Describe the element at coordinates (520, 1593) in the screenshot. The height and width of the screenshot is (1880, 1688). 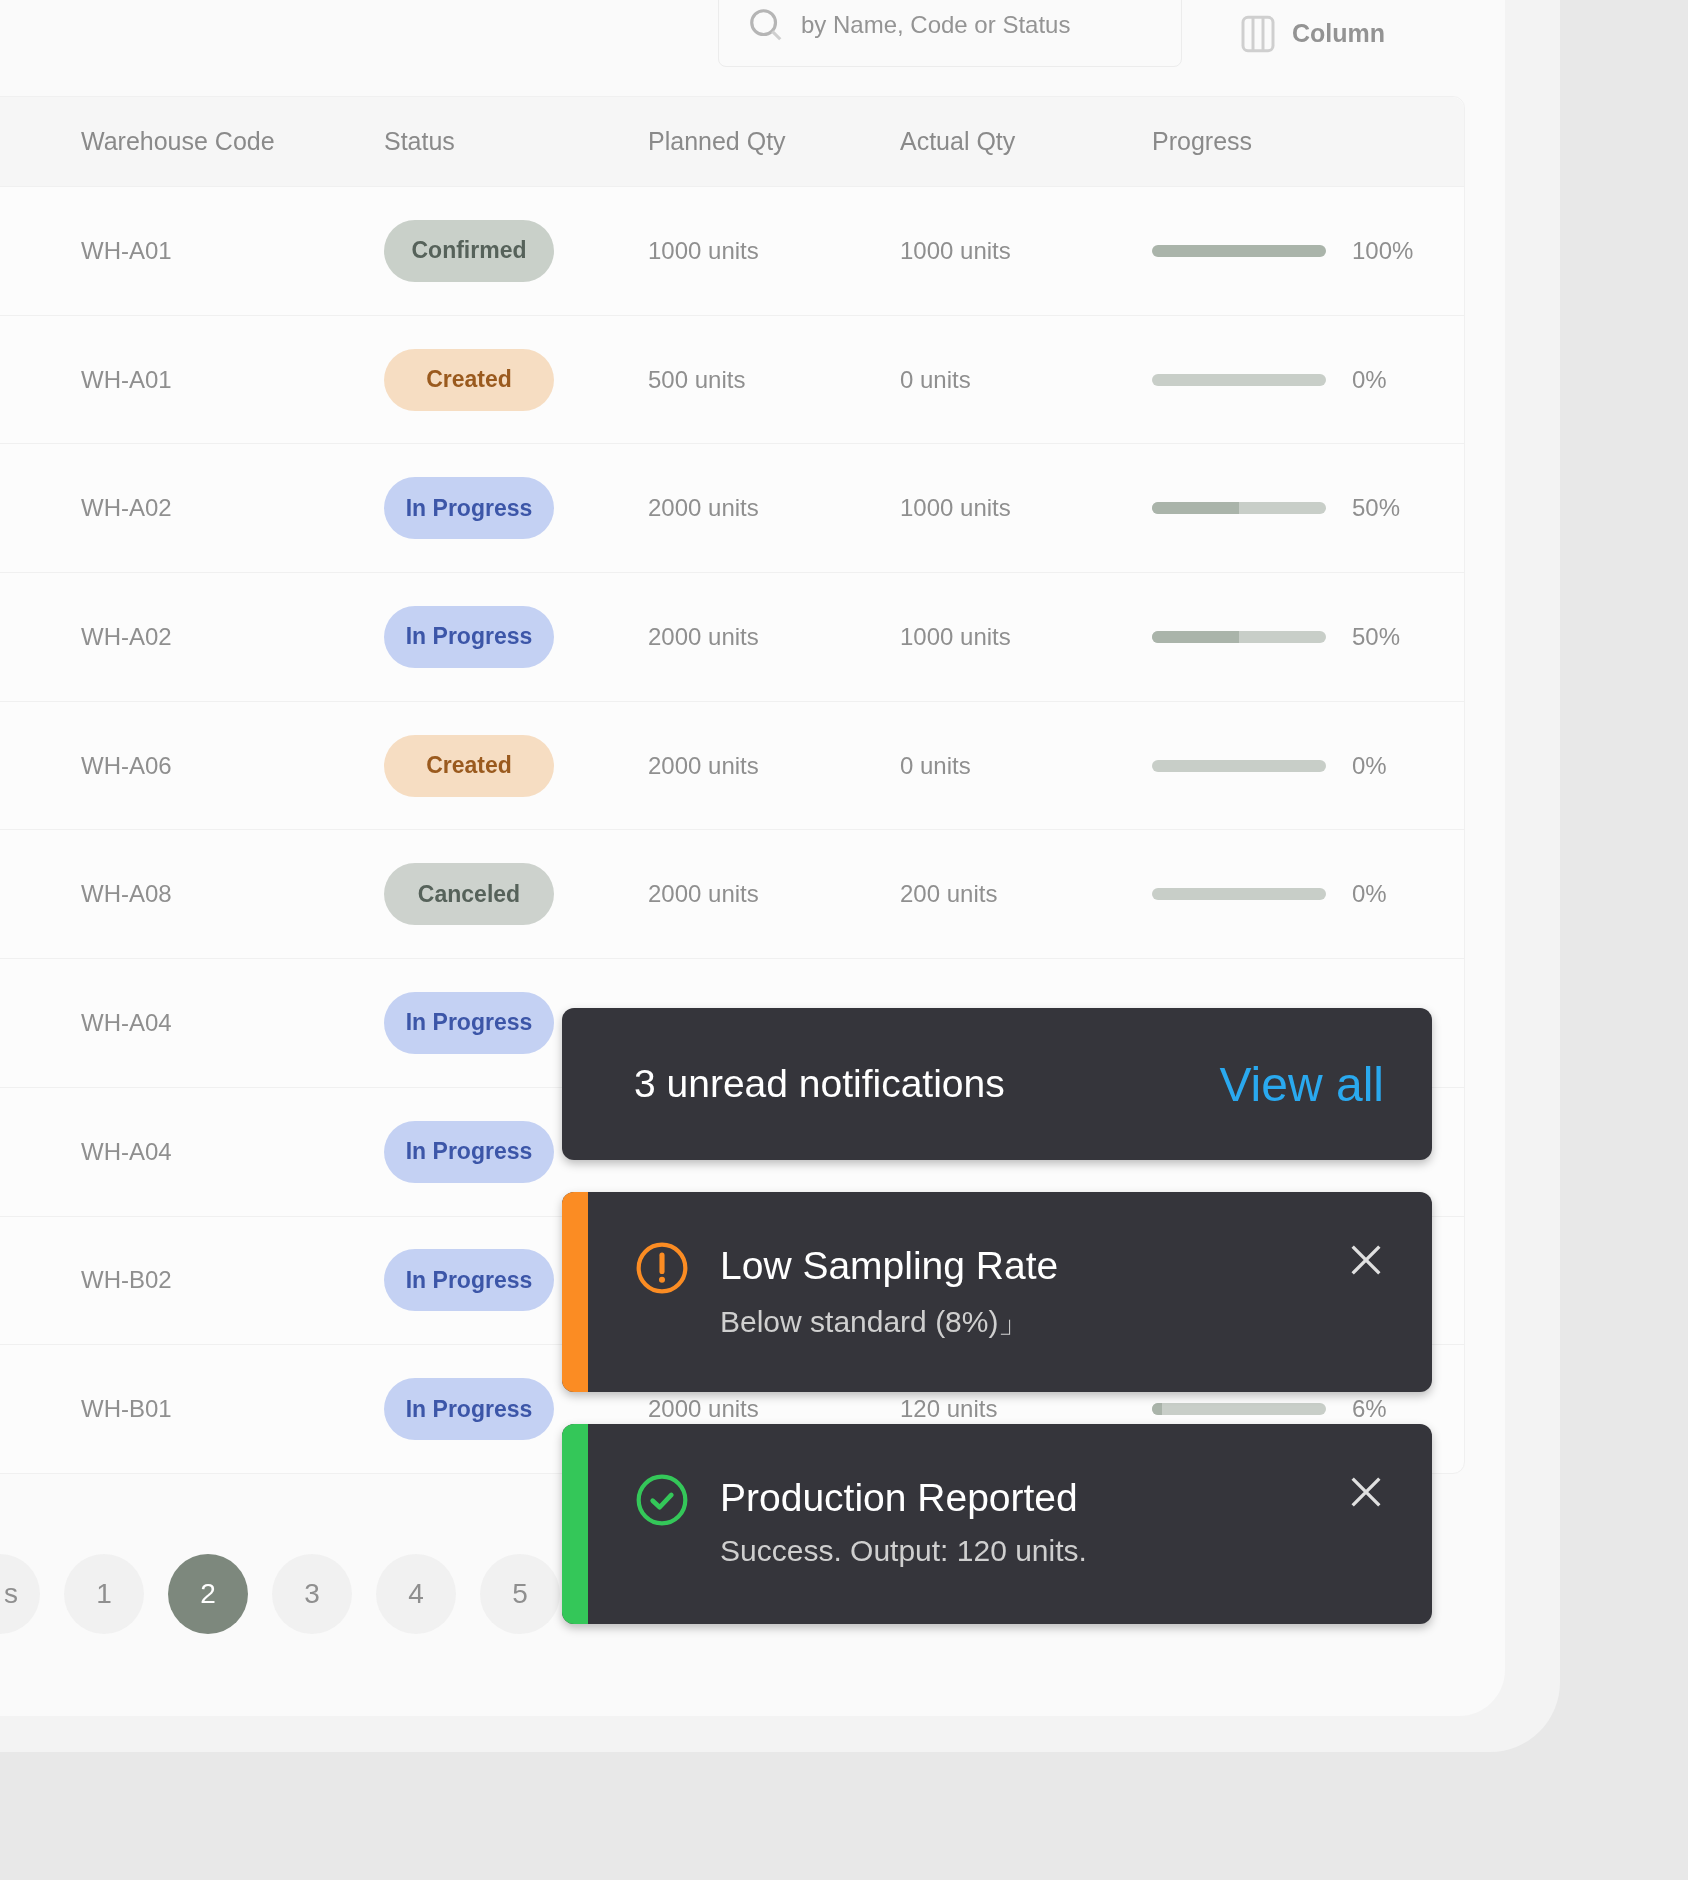
I see `page-button: 5` at that location.